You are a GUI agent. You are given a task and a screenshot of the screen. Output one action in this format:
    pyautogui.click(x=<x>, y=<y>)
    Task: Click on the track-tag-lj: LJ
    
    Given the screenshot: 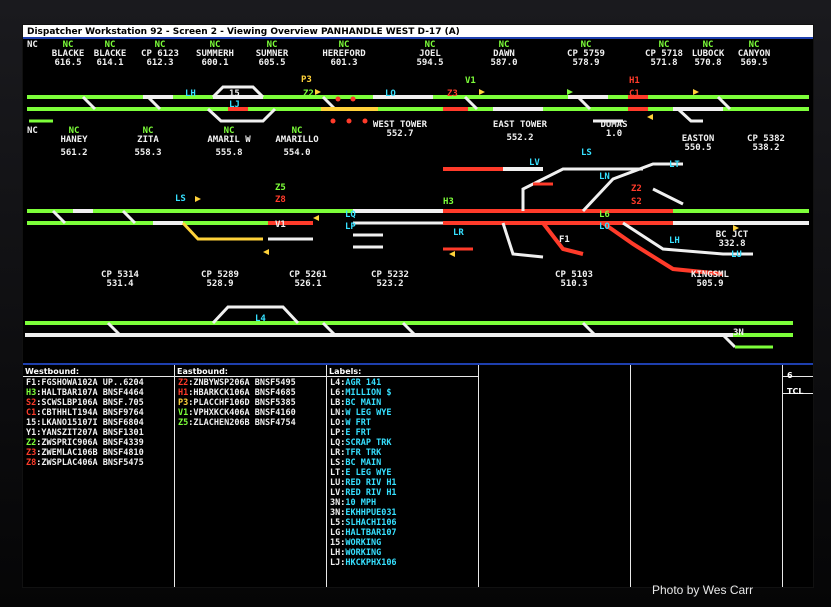 What is the action you would take?
    pyautogui.click(x=234, y=105)
    